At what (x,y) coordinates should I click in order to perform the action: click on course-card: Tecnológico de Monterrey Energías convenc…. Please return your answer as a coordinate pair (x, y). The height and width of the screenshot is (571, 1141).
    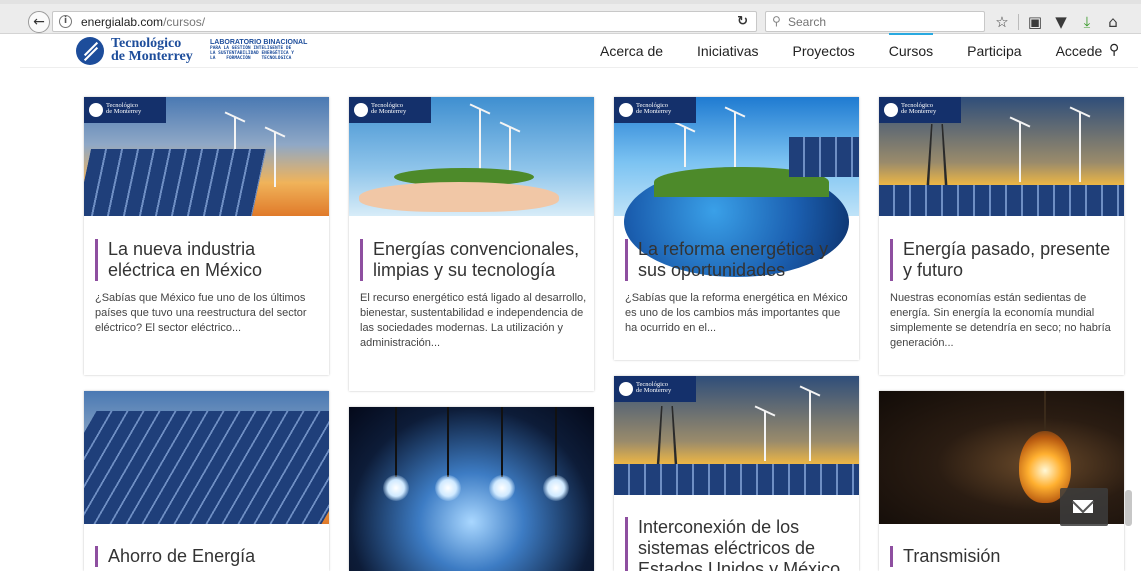
    Looking at the image, I should click on (471, 244).